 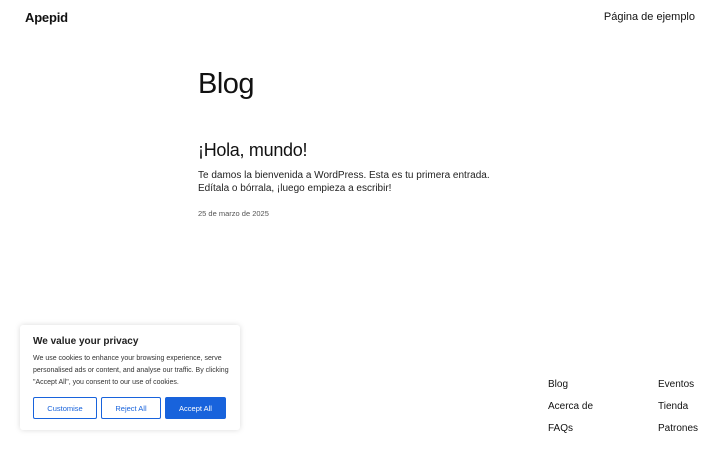 I want to click on footer-column-1: Blog Acerca de FAQs, so click(x=570, y=406).